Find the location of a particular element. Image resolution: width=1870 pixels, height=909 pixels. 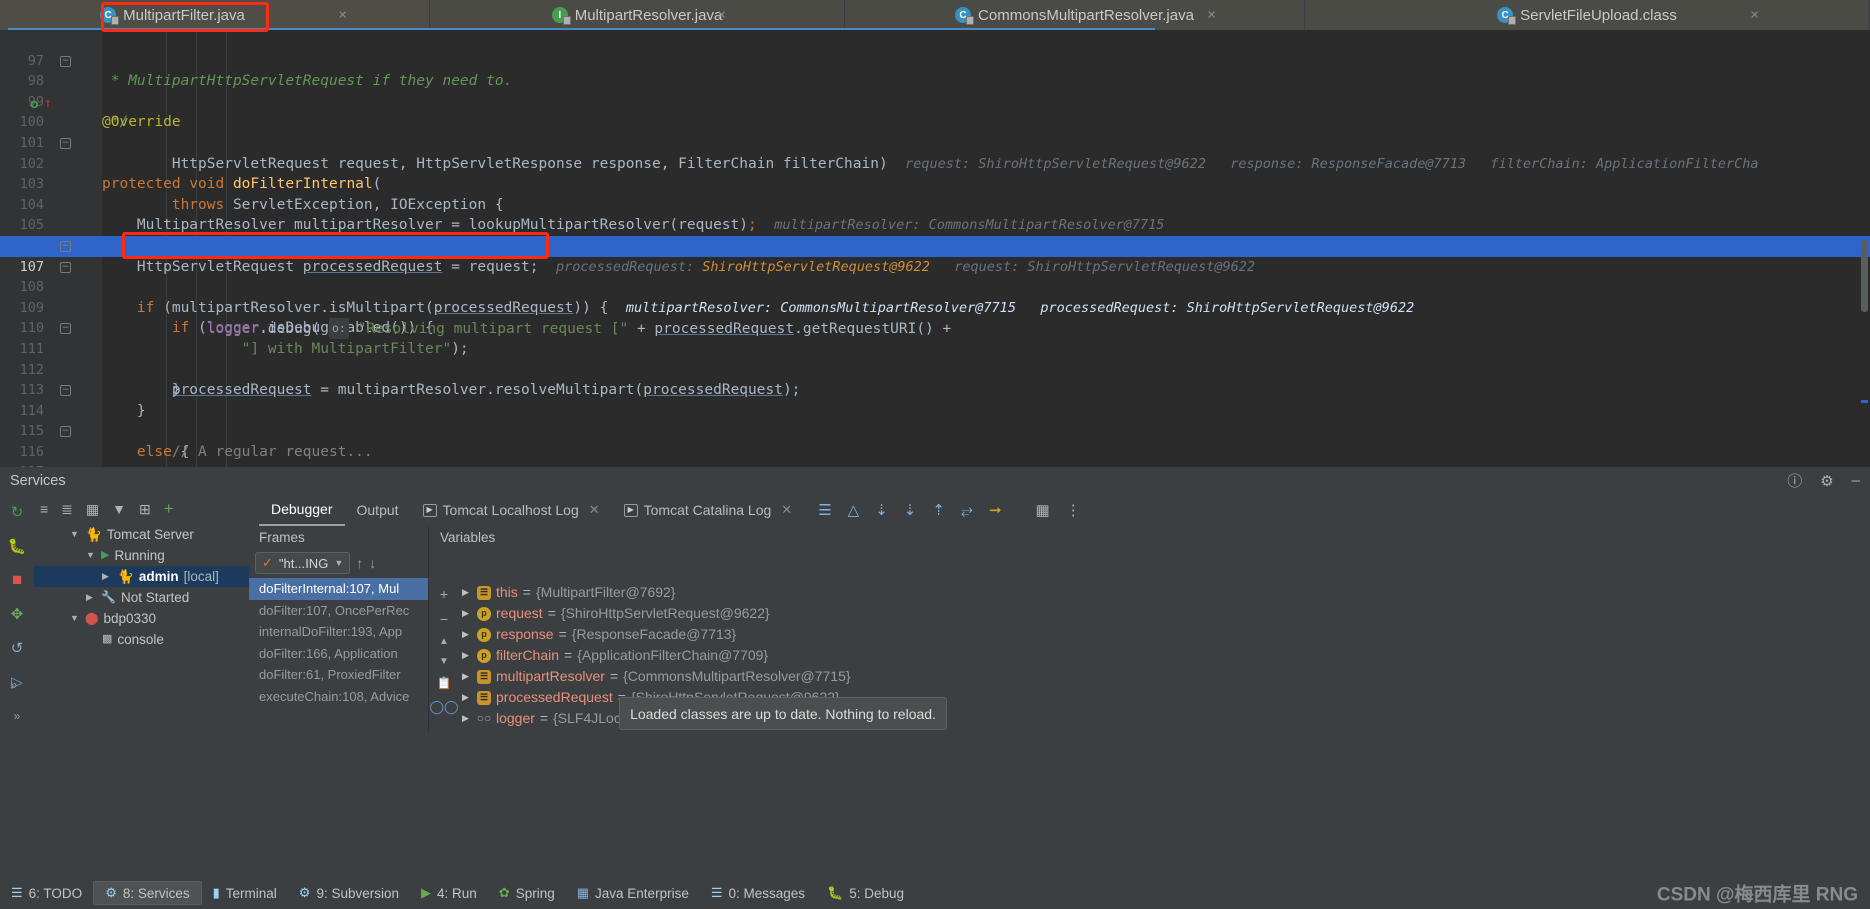

frame-row: internalDoFilter:193, App is located at coordinates (338, 632).